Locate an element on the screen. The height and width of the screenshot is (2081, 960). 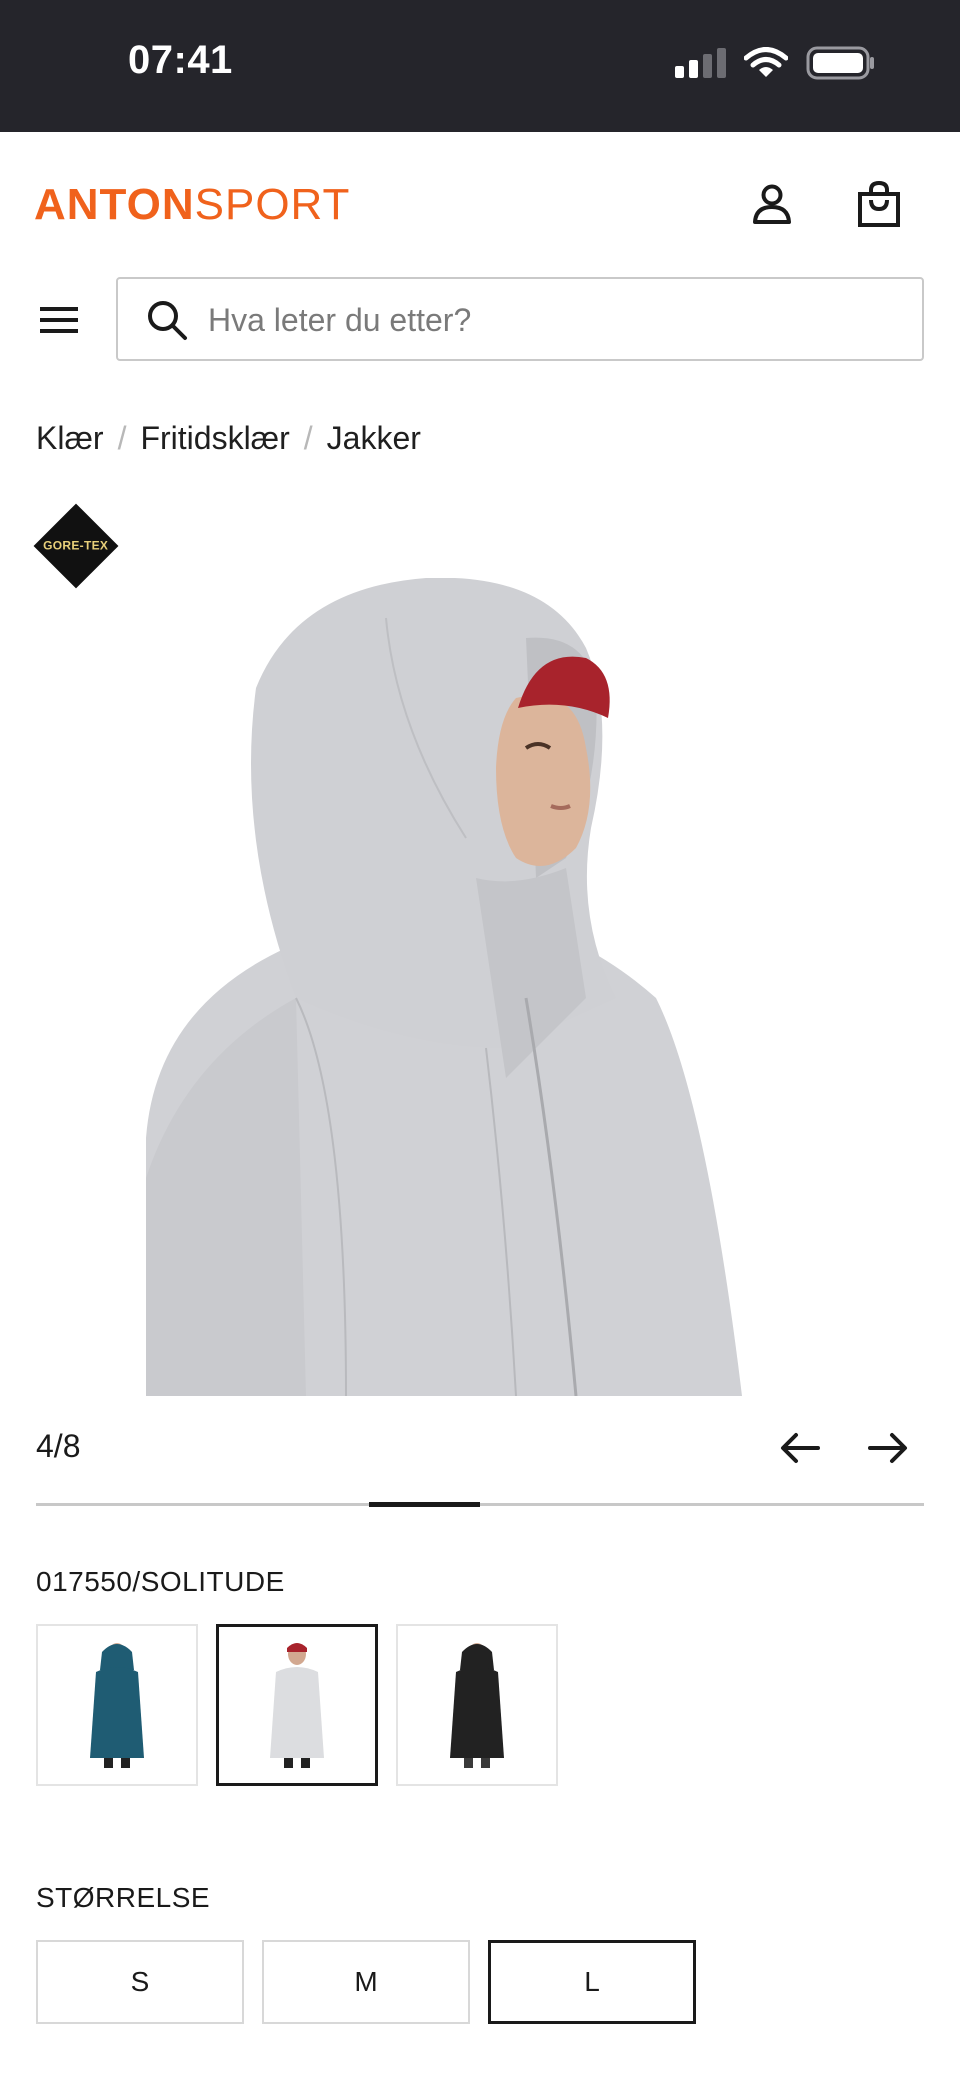
search-box is located at coordinates (520, 319).